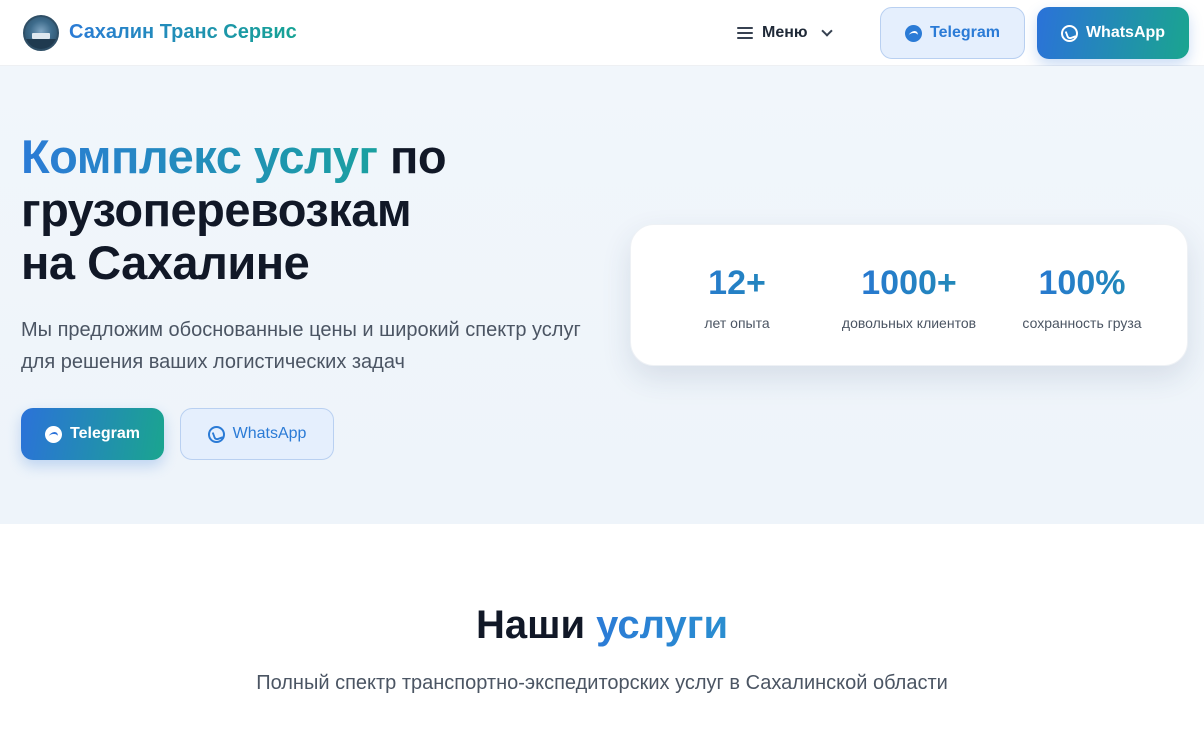 Image resolution: width=1204 pixels, height=731 pixels. I want to click on hero-whatsapp-label: WhatsApp, so click(269, 433).